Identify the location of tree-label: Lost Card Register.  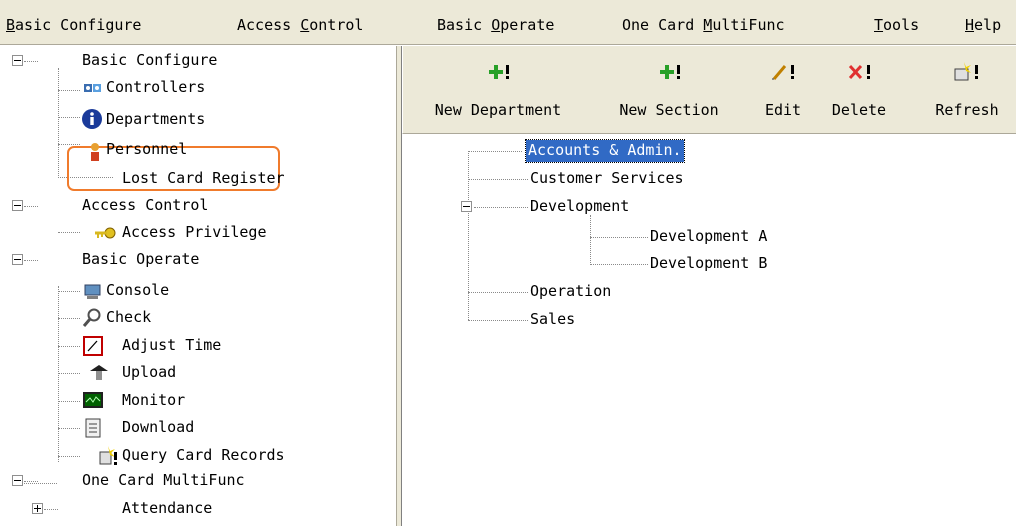
(203, 178).